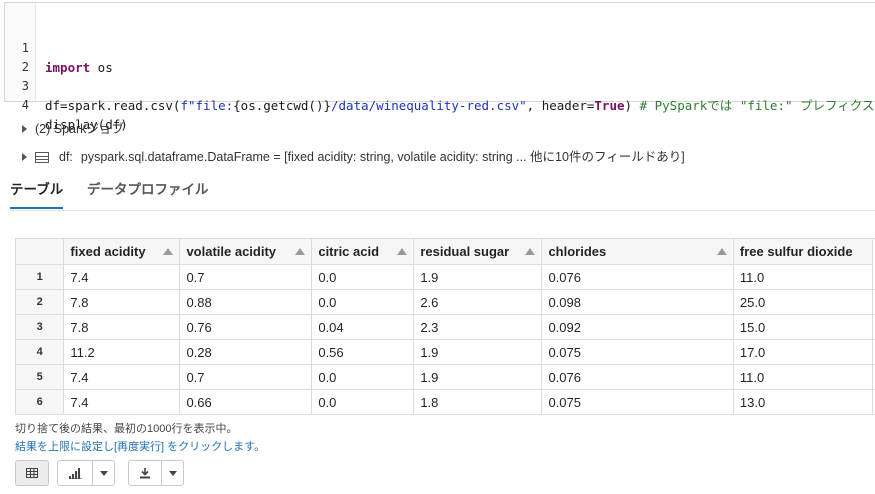 This screenshot has height=494, width=875. What do you see at coordinates (79, 129) in the screenshot?
I see `spark-jobs-label: (2) Sparkジョブ` at bounding box center [79, 129].